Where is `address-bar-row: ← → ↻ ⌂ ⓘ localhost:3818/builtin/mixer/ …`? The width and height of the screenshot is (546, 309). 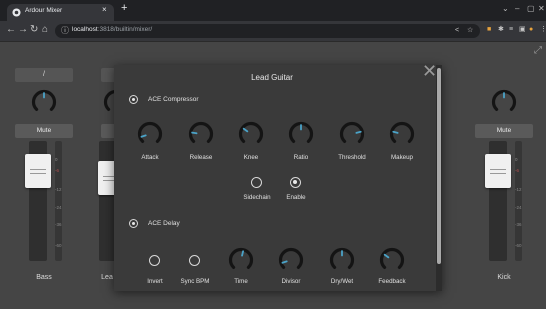 address-bar-row: ← → ↻ ⌂ ⓘ localhost:3818/builtin/mixer/ … is located at coordinates (273, 31).